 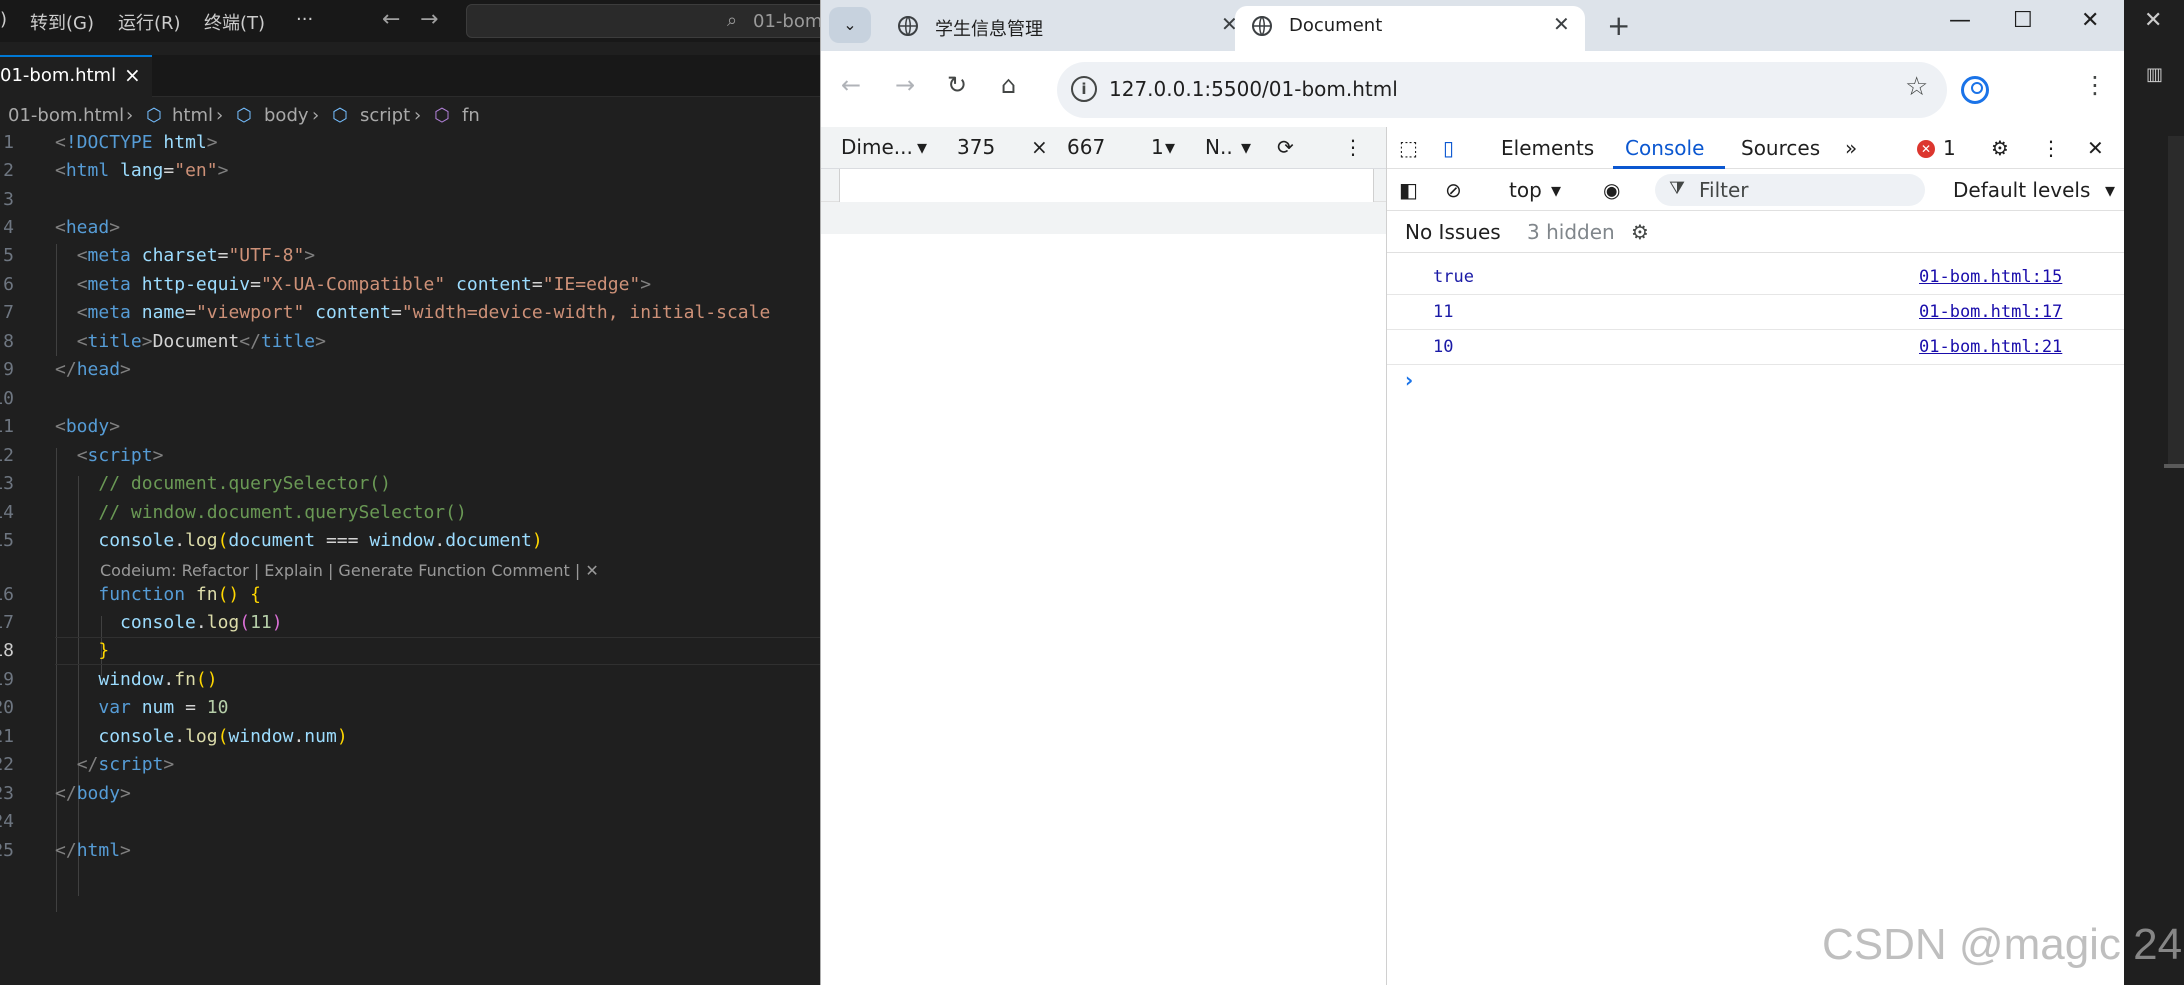 What do you see at coordinates (1990, 347) in the screenshot?
I see `log-source-link: 01-bom.html:21` at bounding box center [1990, 347].